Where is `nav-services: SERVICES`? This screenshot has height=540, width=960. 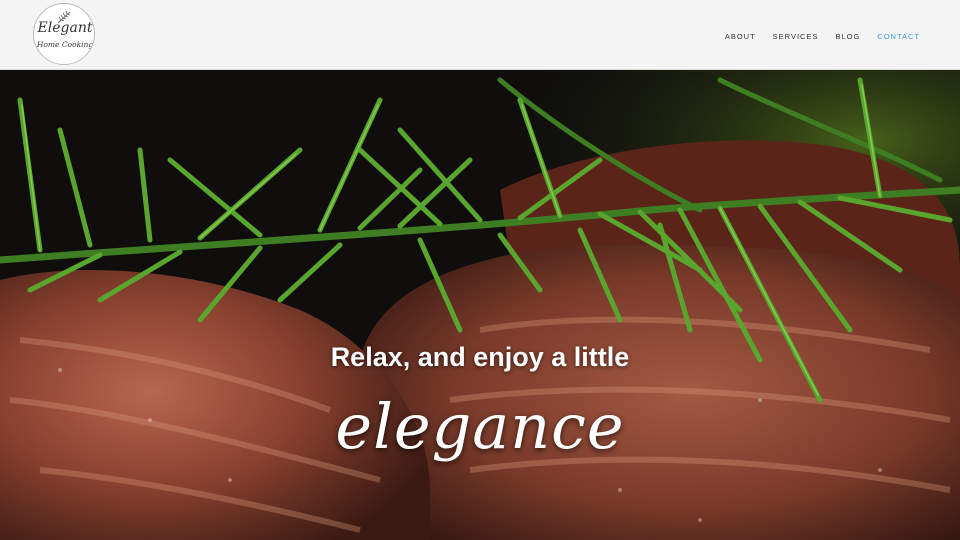 nav-services: SERVICES is located at coordinates (796, 36).